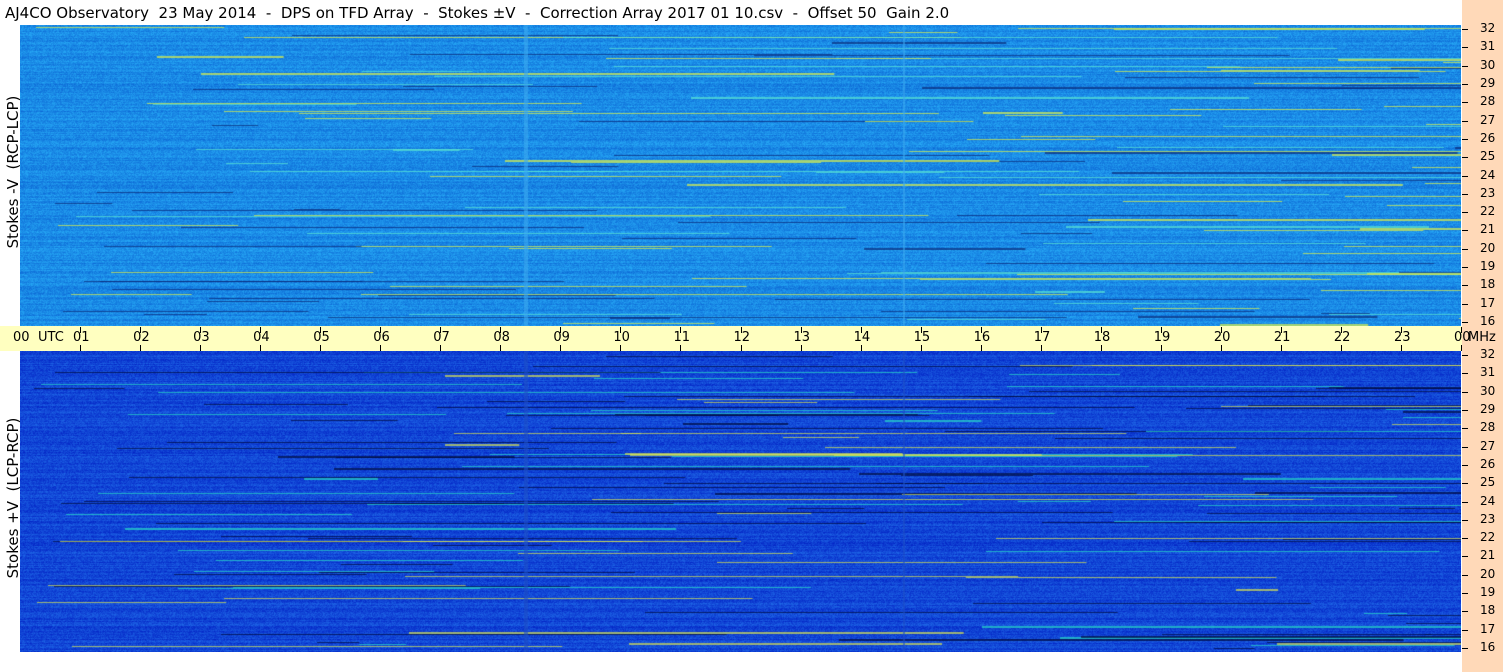 This screenshot has height=672, width=1503. What do you see at coordinates (1488, 266) in the screenshot?
I see `frequency-tick-label: 19` at bounding box center [1488, 266].